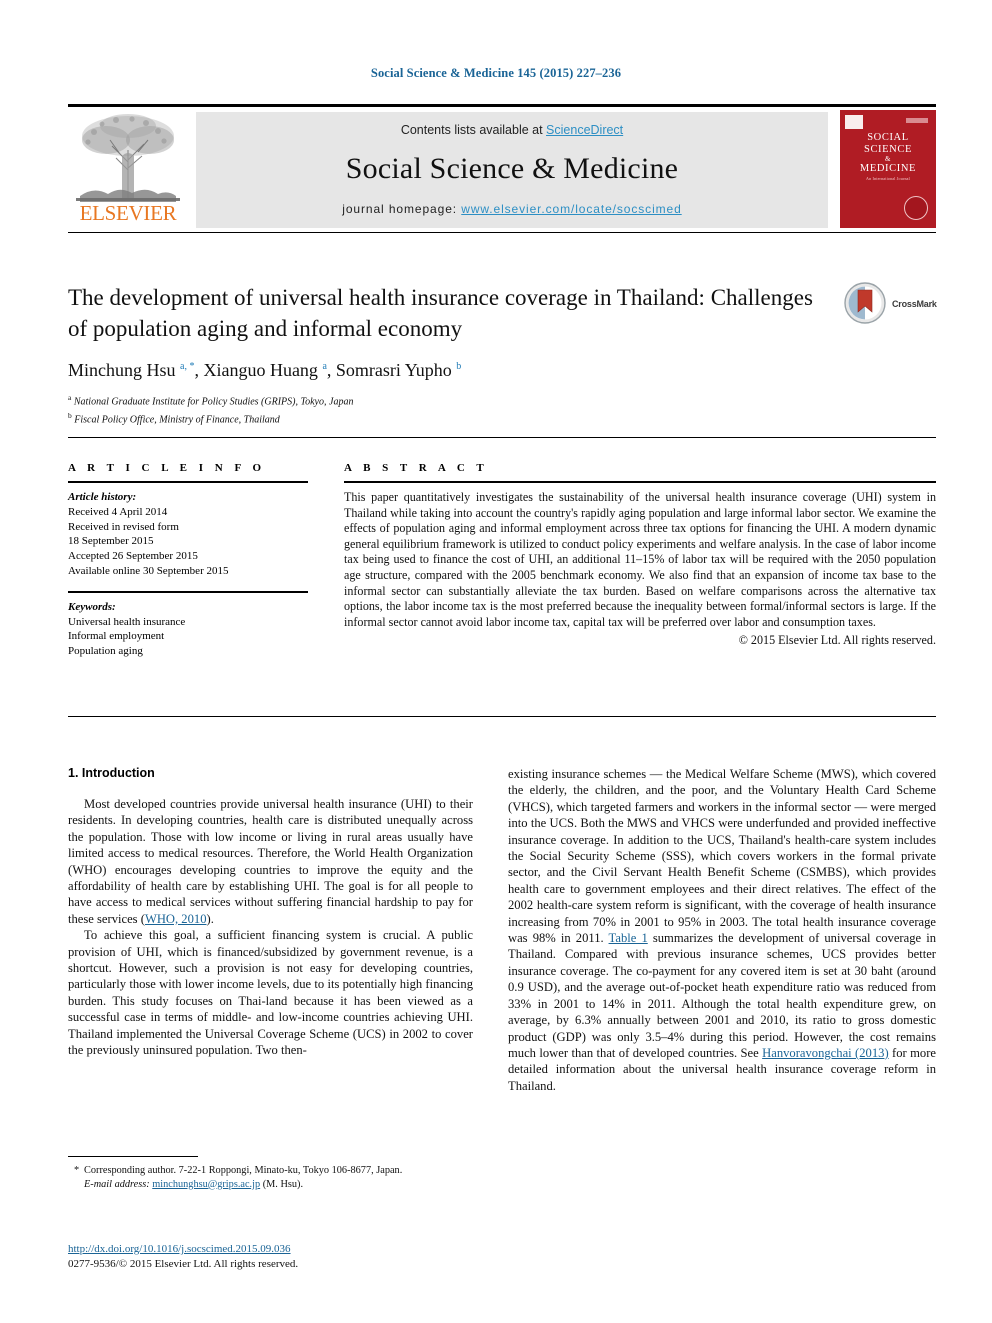 This screenshot has height=1323, width=992. What do you see at coordinates (502, 232) in the screenshot?
I see `masthead-bottom-rule` at bounding box center [502, 232].